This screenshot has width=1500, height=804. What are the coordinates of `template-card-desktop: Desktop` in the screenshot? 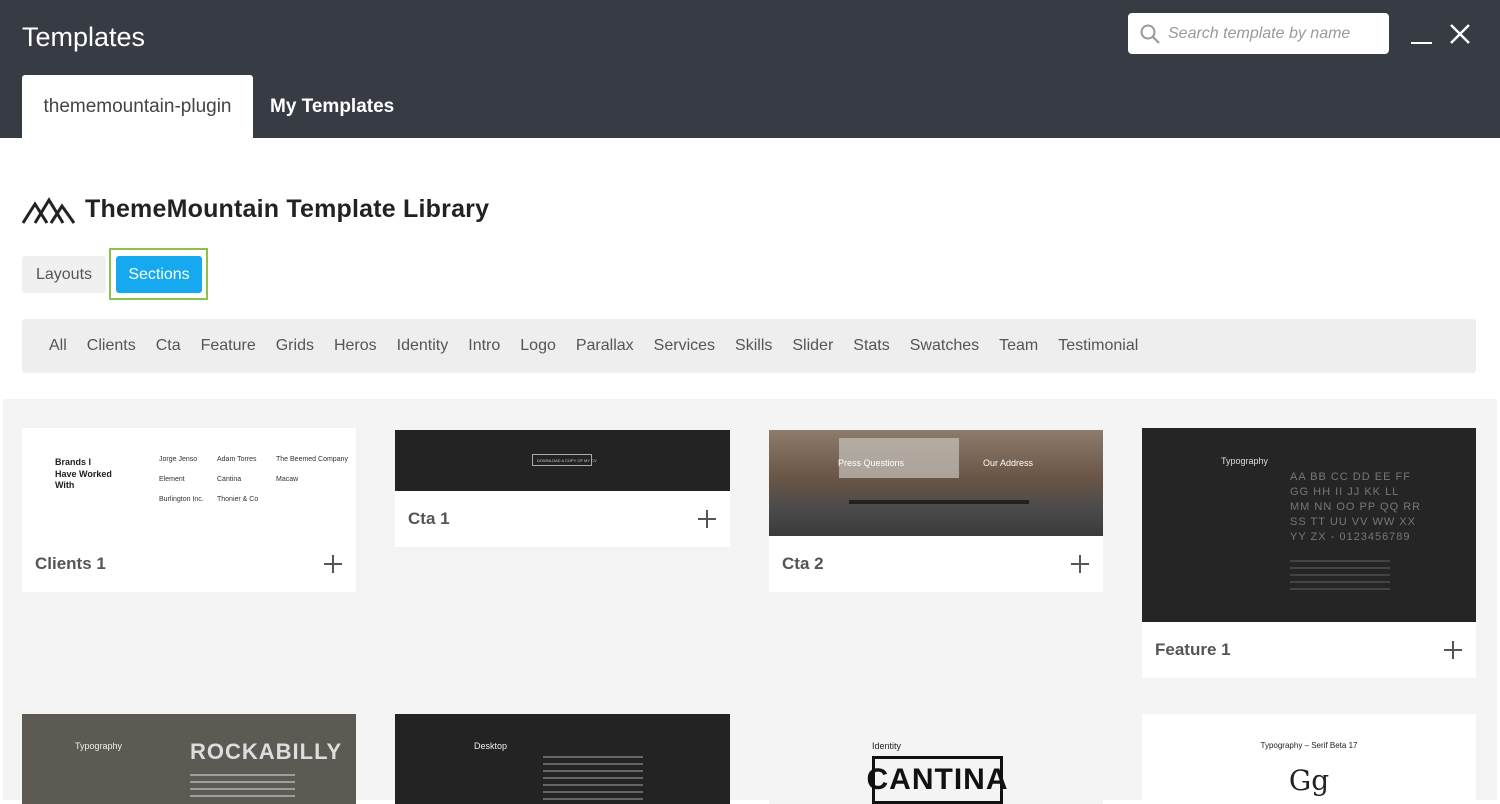 It's located at (562, 759).